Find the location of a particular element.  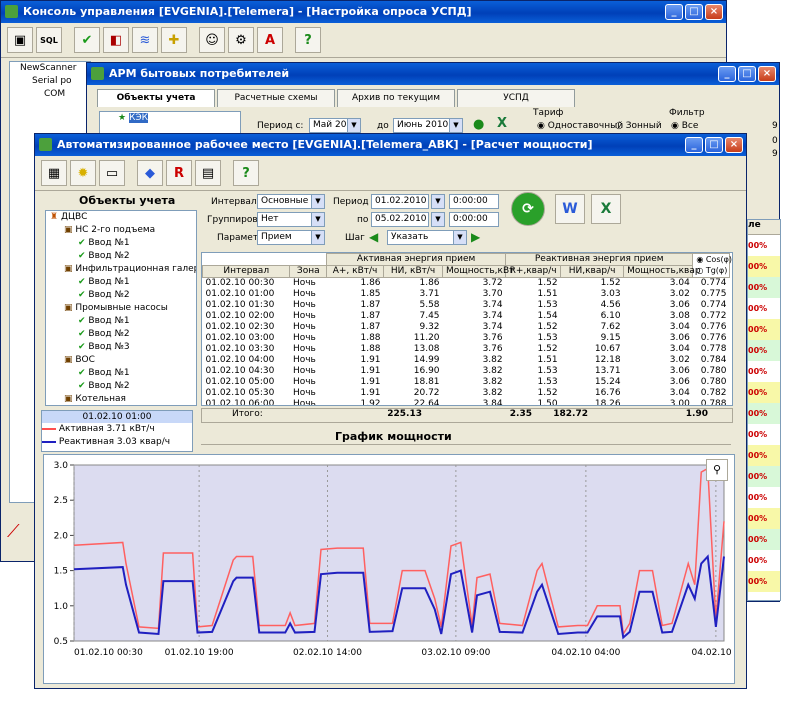

period-to-date: 05.02.2010 is located at coordinates (400, 219).